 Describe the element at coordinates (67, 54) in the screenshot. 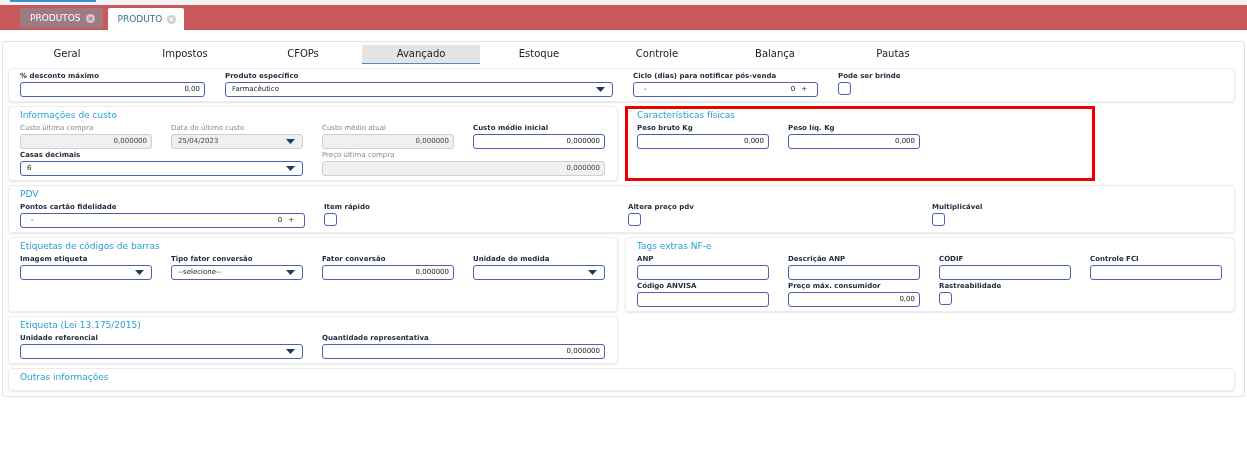

I see `form-tab: Geral` at that location.